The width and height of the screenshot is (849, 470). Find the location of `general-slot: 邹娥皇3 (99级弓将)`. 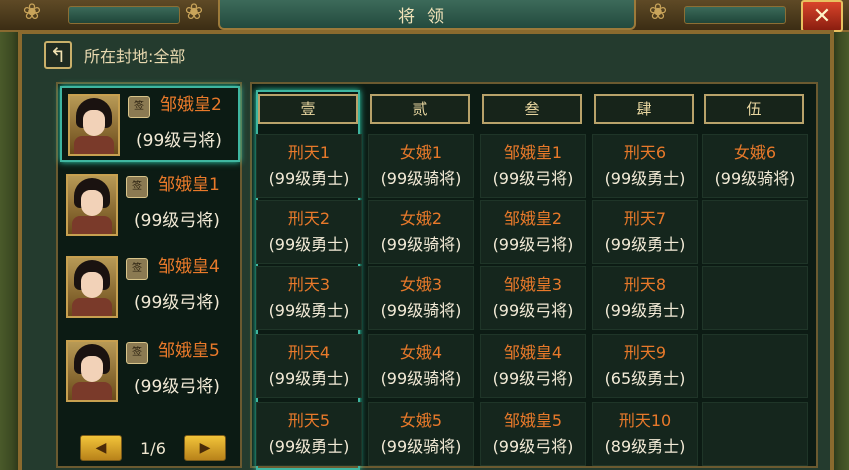

general-slot: 邹娥皇3 (99级弓将) is located at coordinates (533, 298).